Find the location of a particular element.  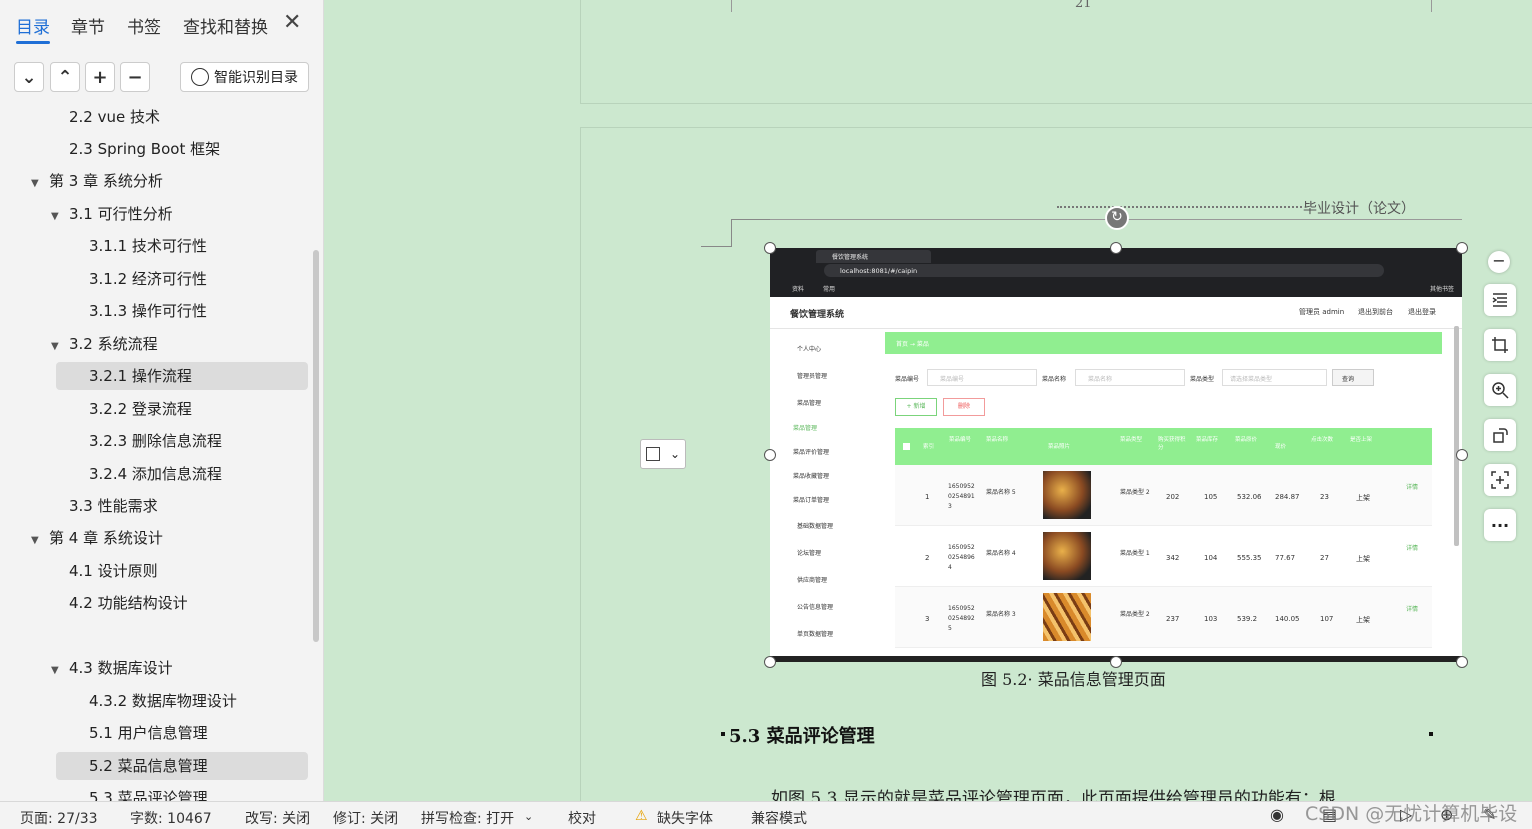

frame-icon is located at coordinates (652, 454).